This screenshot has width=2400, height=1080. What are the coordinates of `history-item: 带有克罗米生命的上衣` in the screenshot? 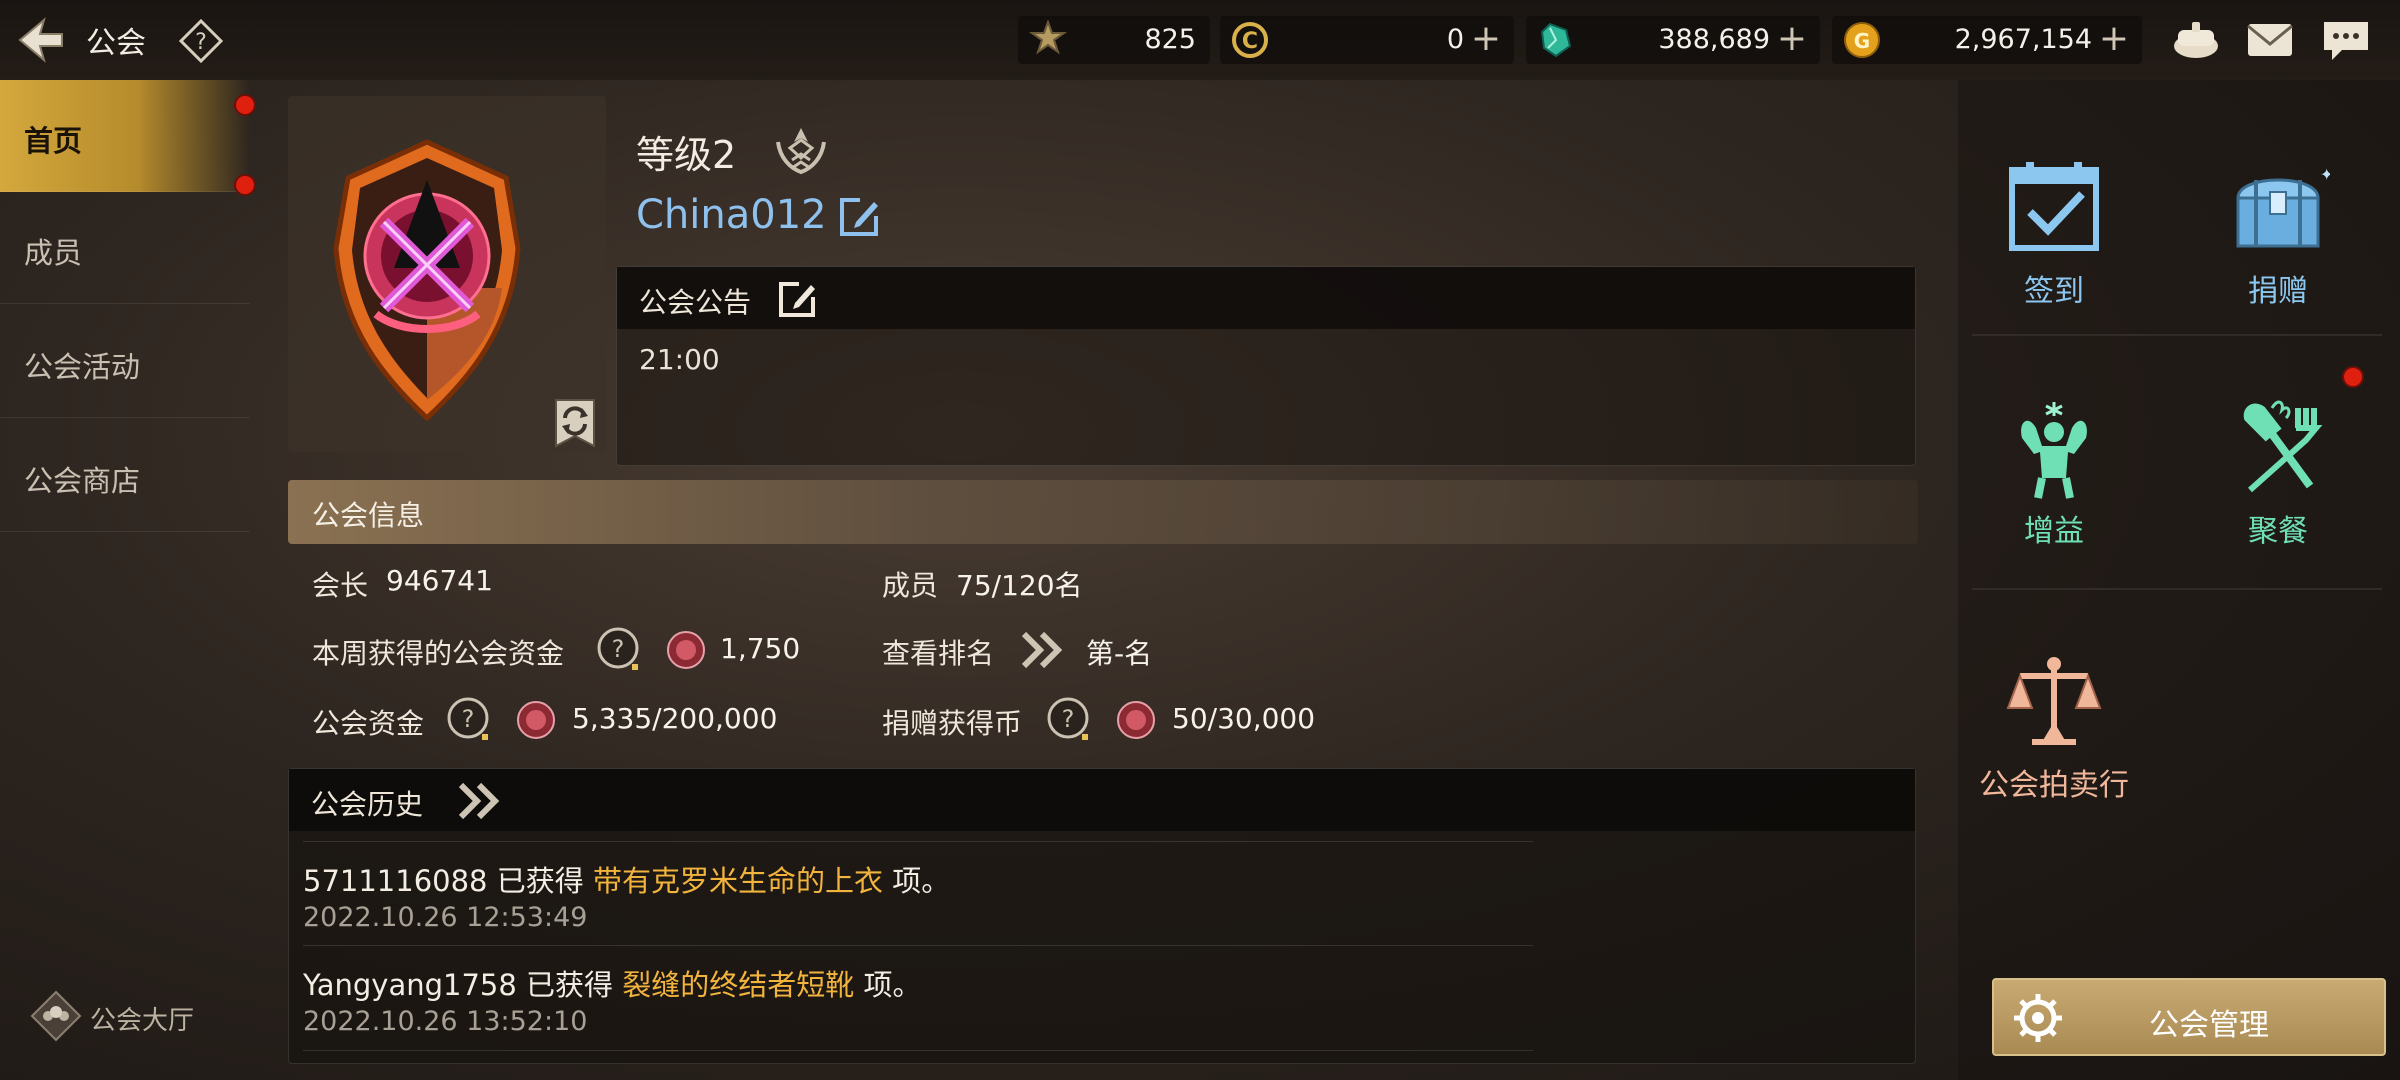 It's located at (737, 881).